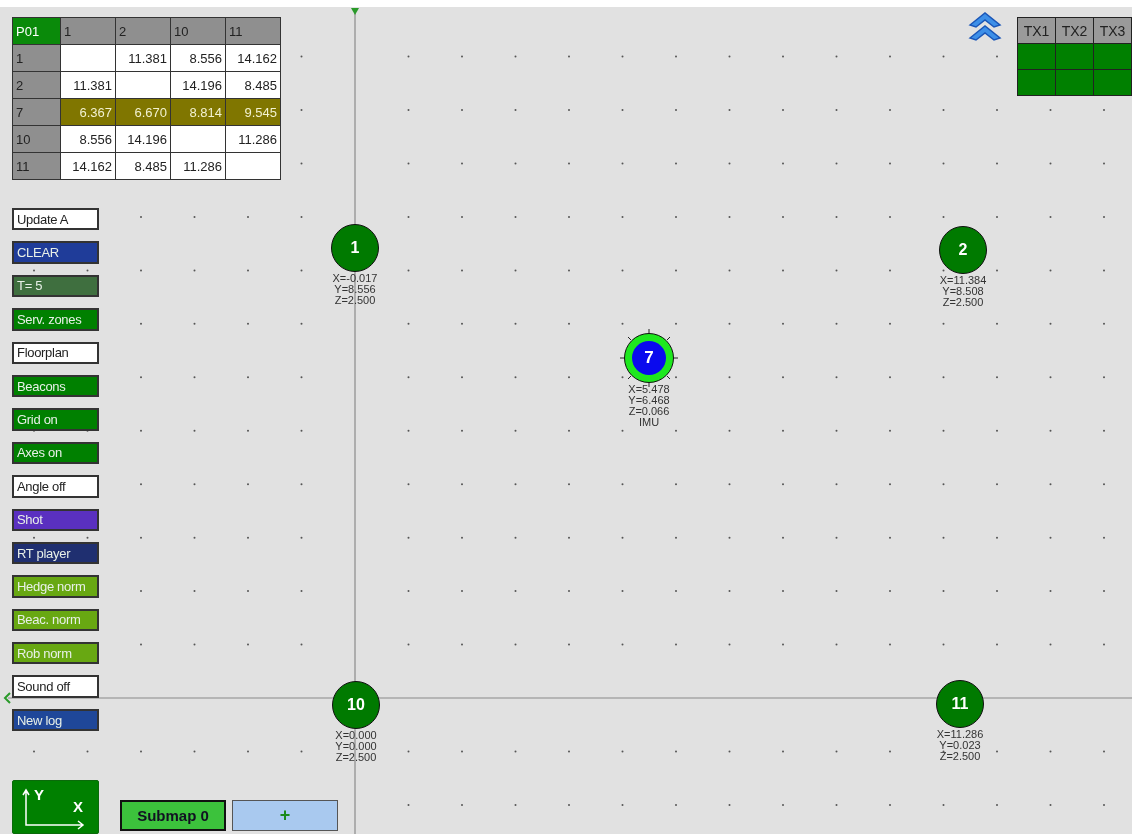 This screenshot has height=834, width=1132. Describe the element at coordinates (355, 248) in the screenshot. I see `beacon-marker: 1` at that location.